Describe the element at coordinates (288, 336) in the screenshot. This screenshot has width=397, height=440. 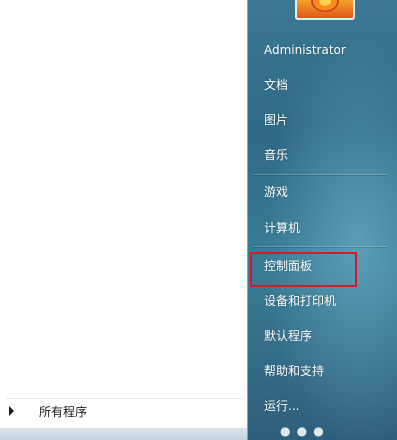
I see `default-programs-link: 默认程序` at that location.